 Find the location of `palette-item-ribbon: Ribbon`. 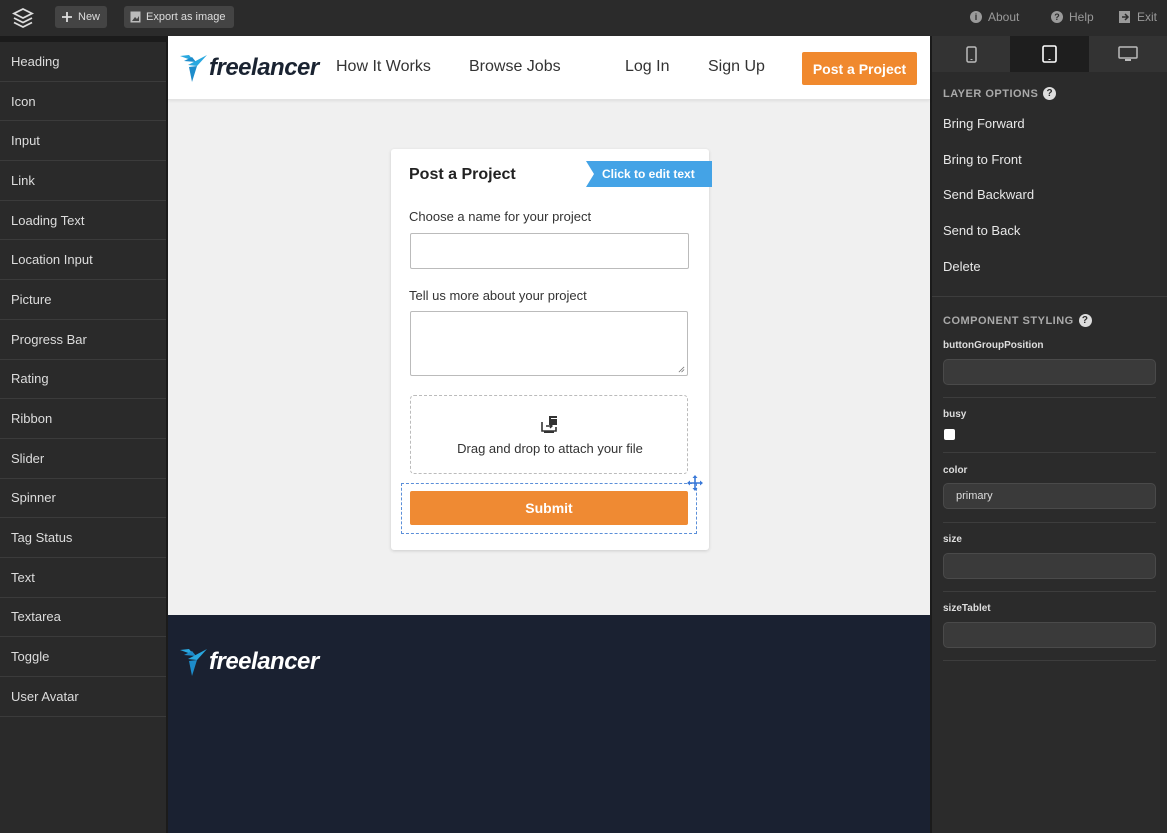

palette-item-ribbon: Ribbon is located at coordinates (83, 419).